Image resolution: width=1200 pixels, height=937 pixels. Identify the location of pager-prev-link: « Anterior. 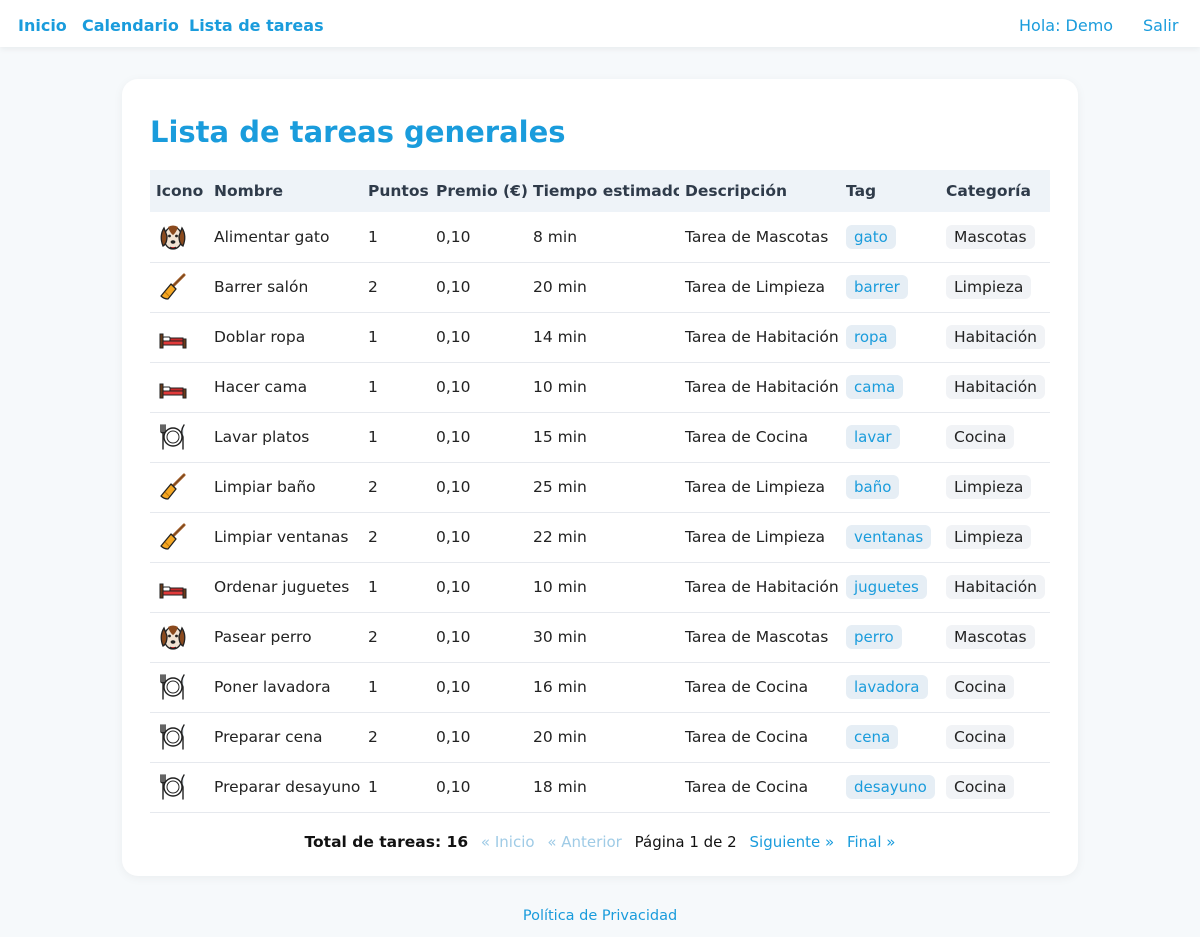
(584, 842).